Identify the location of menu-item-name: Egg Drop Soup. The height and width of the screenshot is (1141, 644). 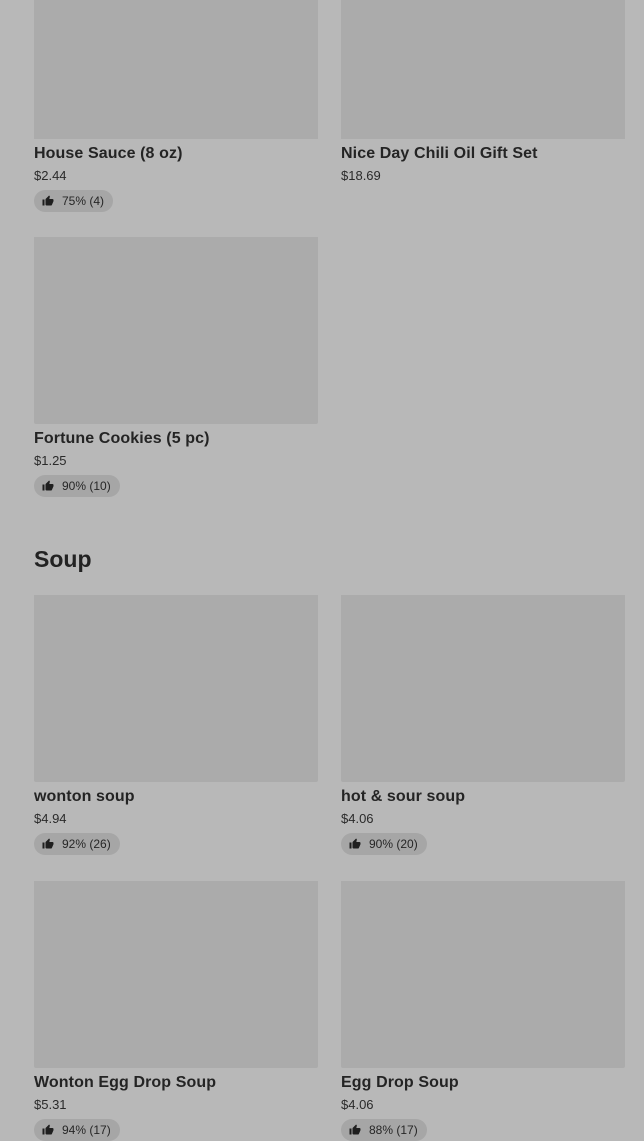
(400, 1082).